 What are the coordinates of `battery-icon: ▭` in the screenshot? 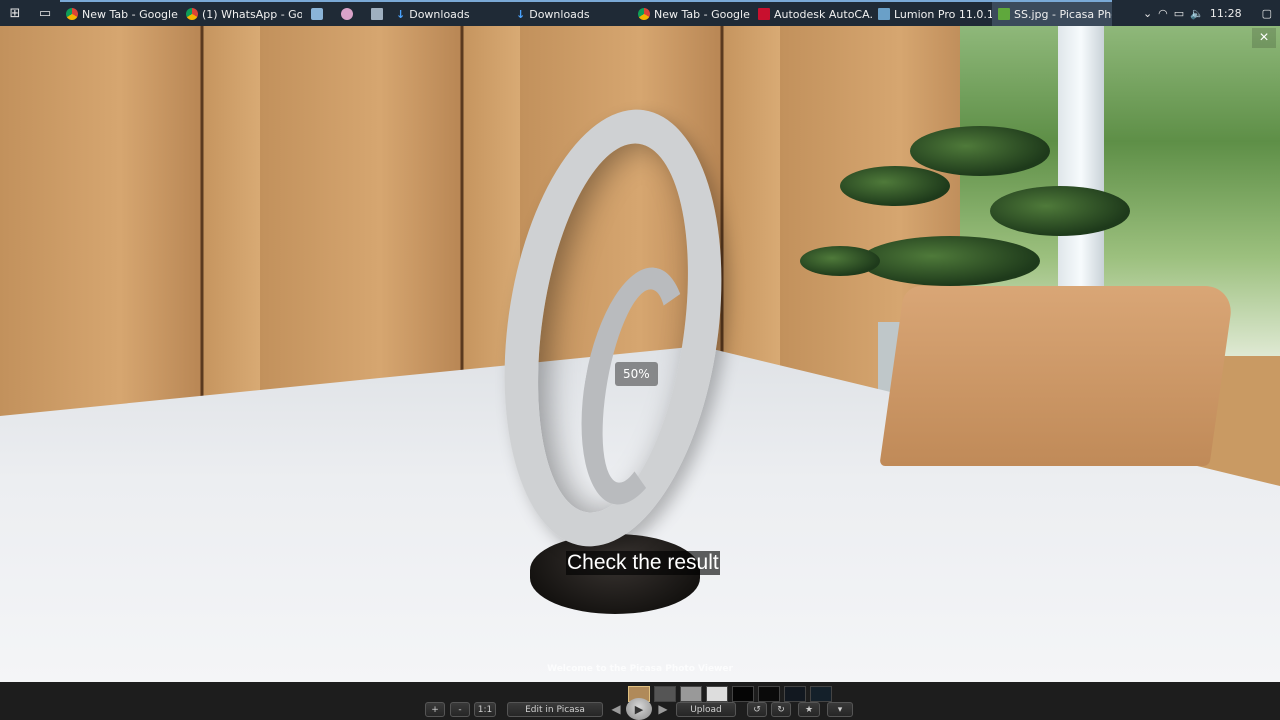 It's located at (1179, 13).